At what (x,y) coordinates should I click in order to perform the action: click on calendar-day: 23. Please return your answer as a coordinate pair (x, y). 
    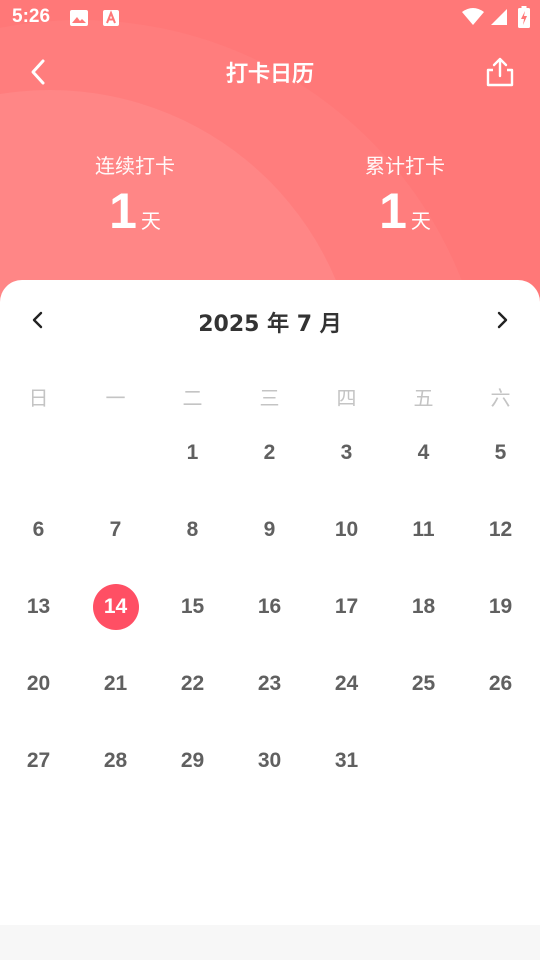
    Looking at the image, I should click on (269, 683).